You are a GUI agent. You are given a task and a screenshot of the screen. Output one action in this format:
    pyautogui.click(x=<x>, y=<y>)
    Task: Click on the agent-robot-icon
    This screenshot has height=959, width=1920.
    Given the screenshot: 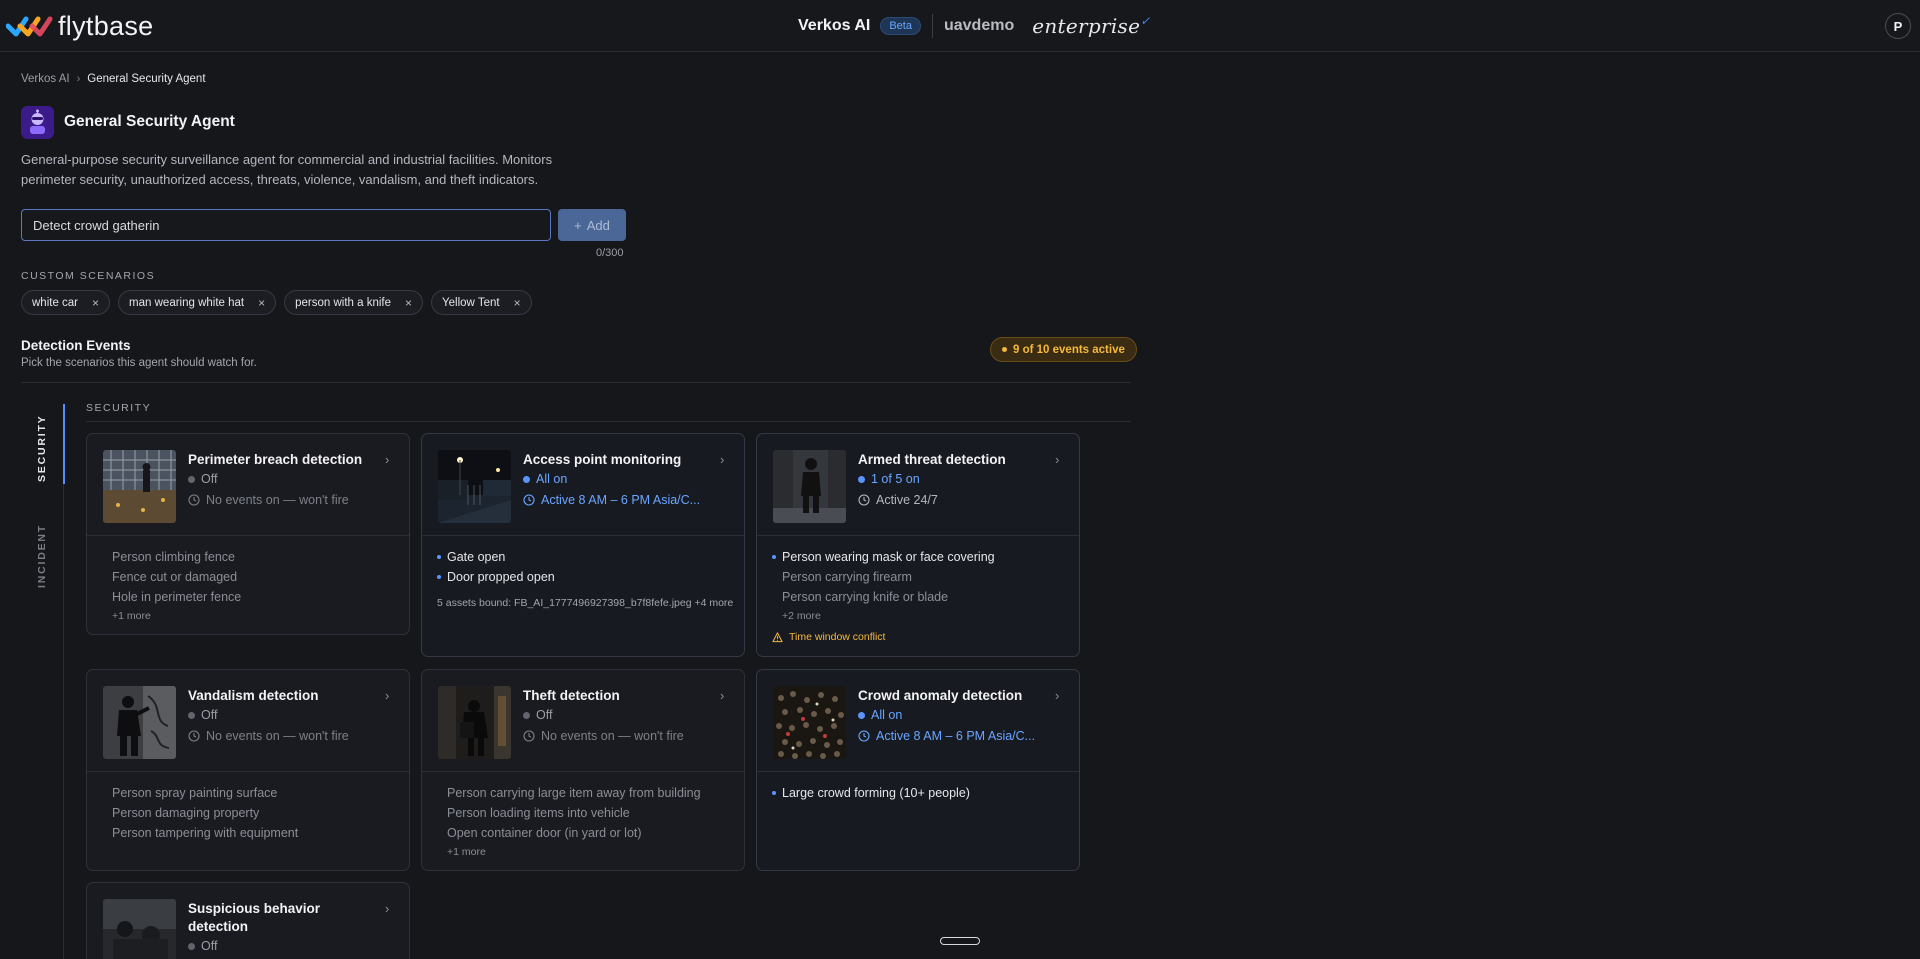 What is the action you would take?
    pyautogui.click(x=37, y=122)
    